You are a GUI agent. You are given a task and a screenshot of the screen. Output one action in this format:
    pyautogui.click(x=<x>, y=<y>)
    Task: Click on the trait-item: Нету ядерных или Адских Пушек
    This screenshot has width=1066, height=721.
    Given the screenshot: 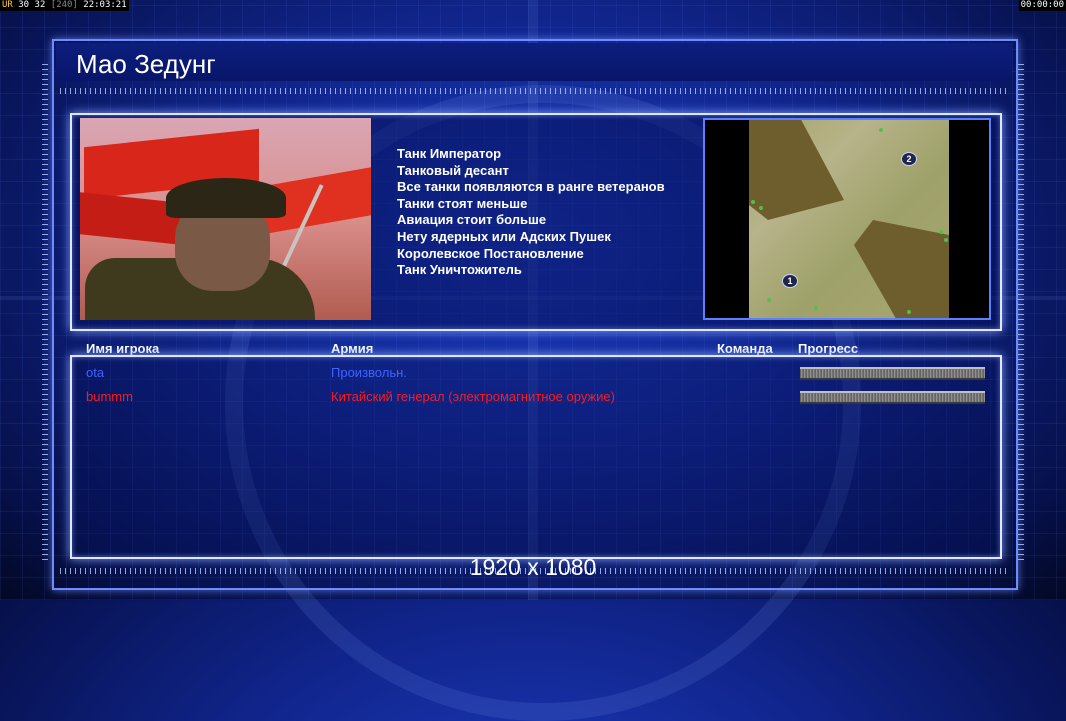 What is the action you would take?
    pyautogui.click(x=504, y=236)
    